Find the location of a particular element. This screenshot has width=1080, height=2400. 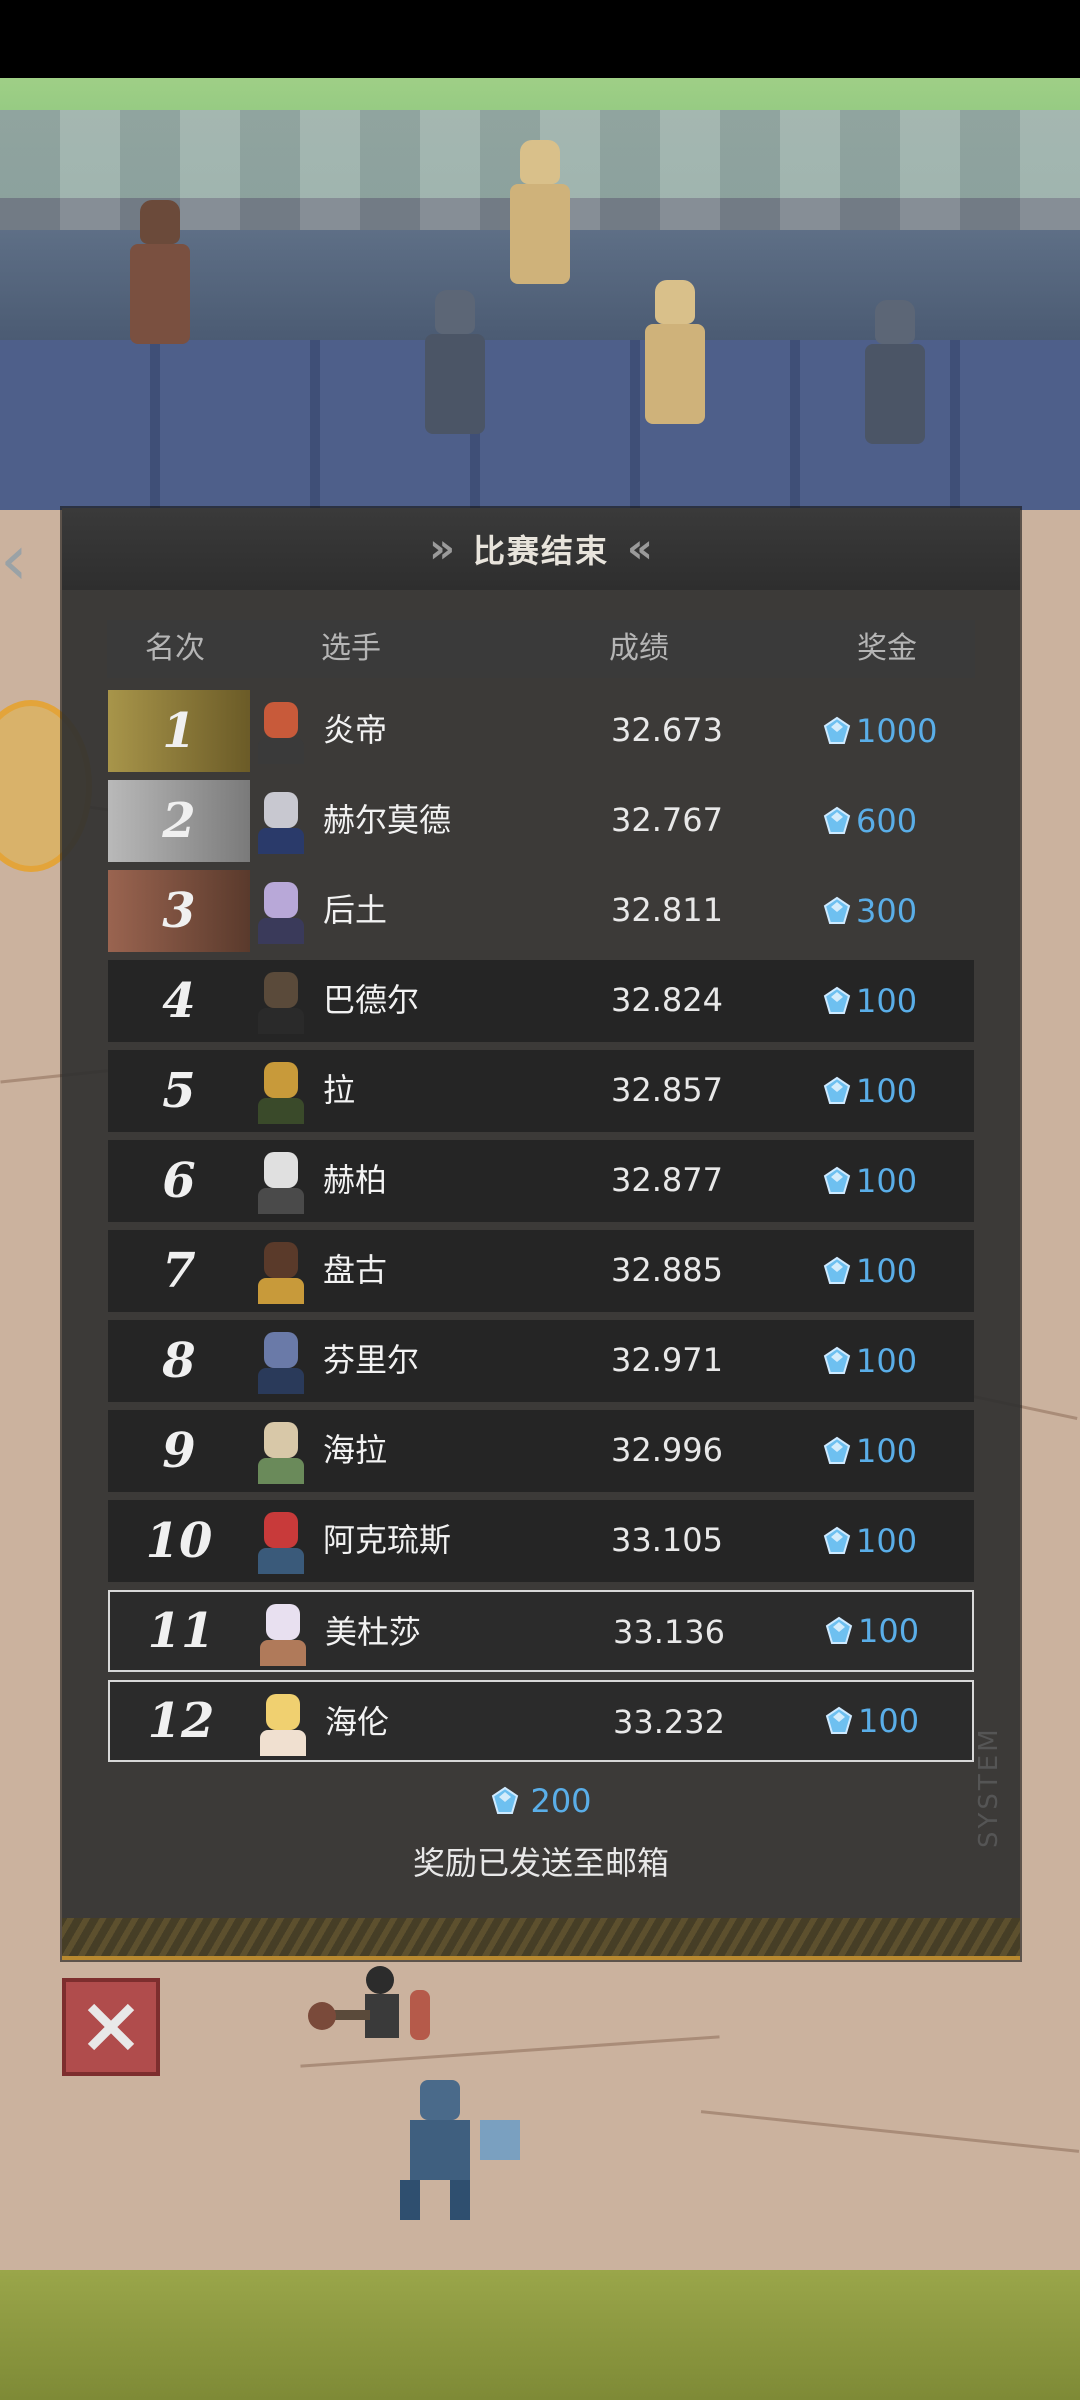

player-name: 盘古 is located at coordinates (355, 1270).